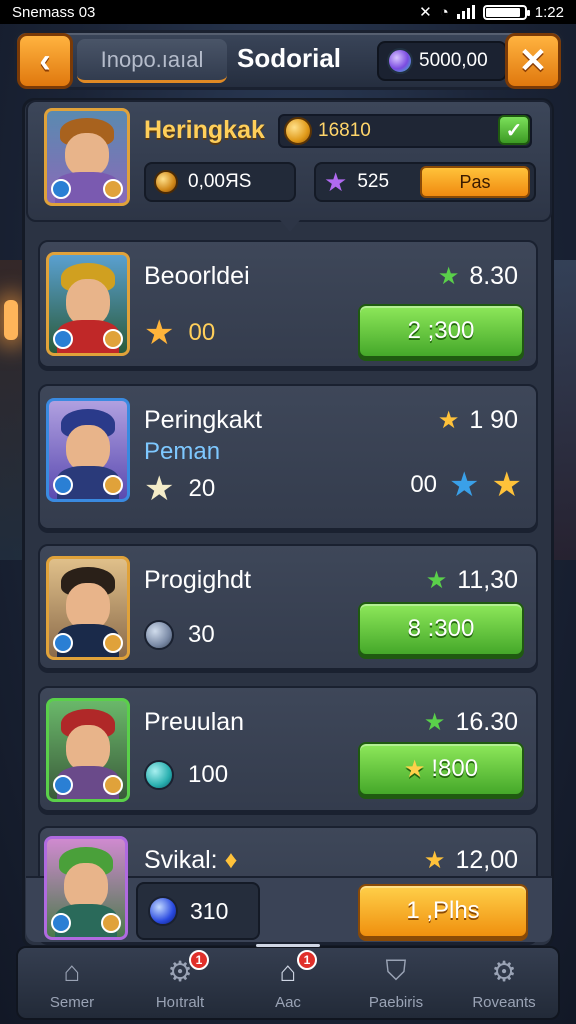 This screenshot has width=576, height=1024. I want to click on player-profile: Heringkak 16810 ✓ 0,00ЯS ★ 525 Pas, so click(289, 166).